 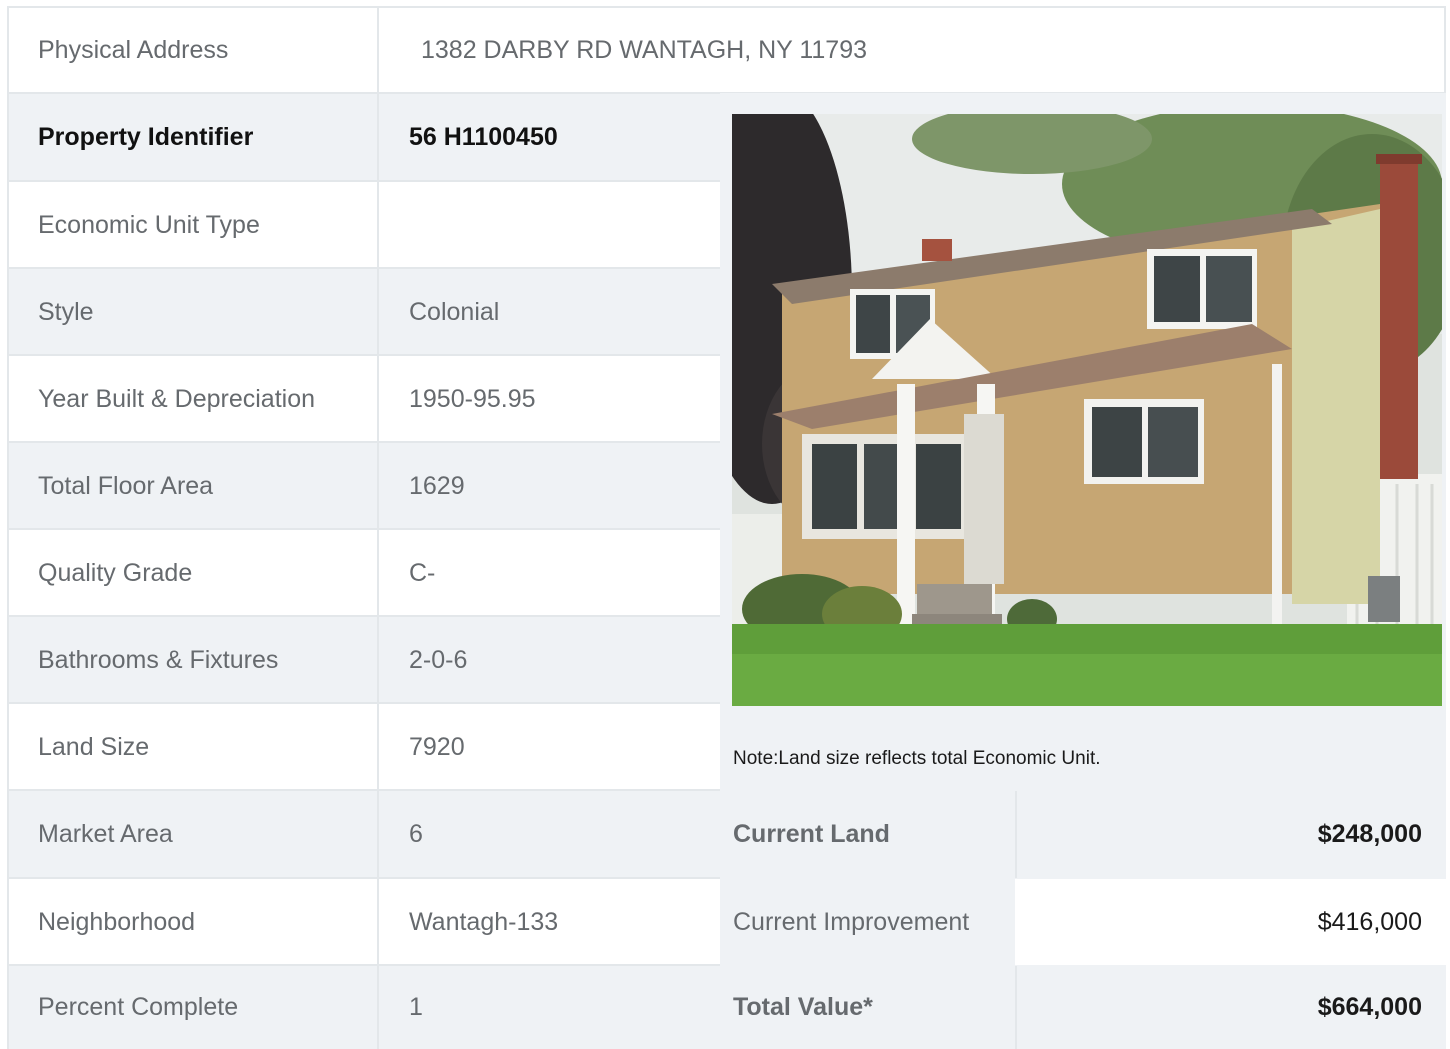 I want to click on detail-value-land-size: 7920, so click(x=549, y=747).